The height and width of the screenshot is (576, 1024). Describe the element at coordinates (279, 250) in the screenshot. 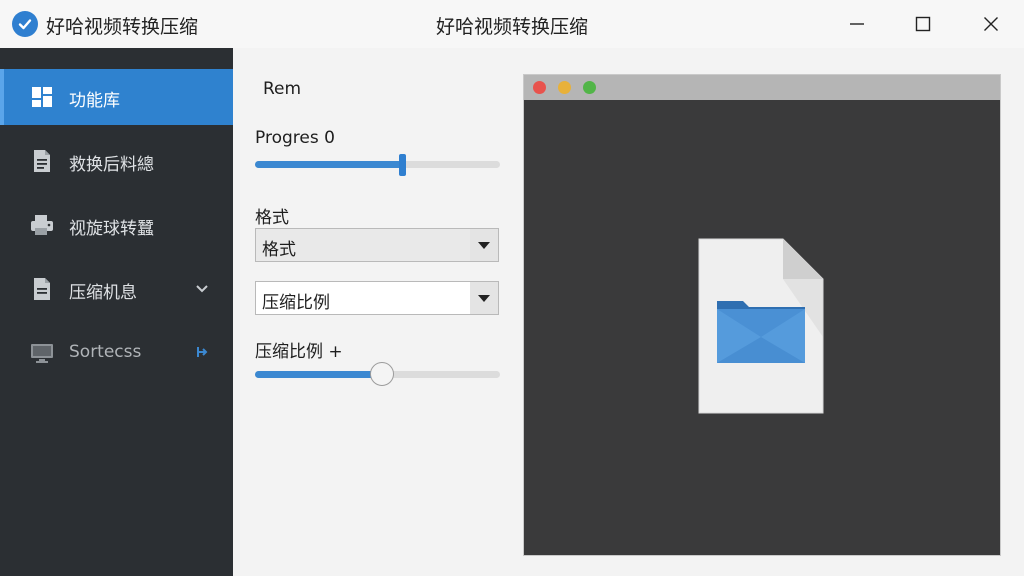

I see `format-select-value: 格式` at that location.